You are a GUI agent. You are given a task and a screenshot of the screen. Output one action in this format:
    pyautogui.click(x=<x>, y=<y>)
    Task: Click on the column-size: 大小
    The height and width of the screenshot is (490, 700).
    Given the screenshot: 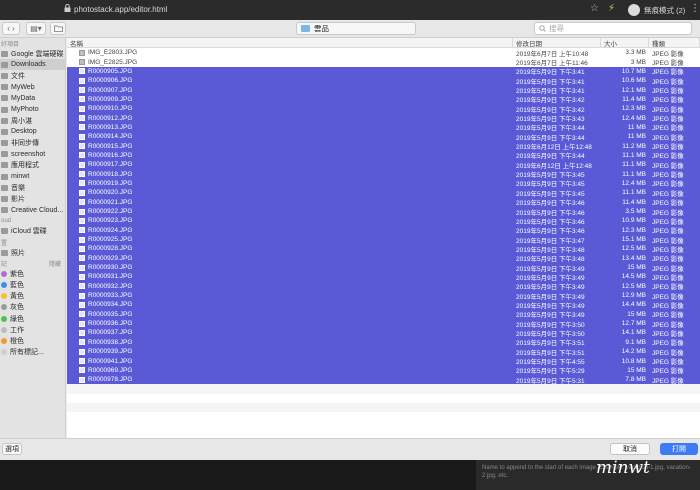 What is the action you would take?
    pyautogui.click(x=625, y=43)
    